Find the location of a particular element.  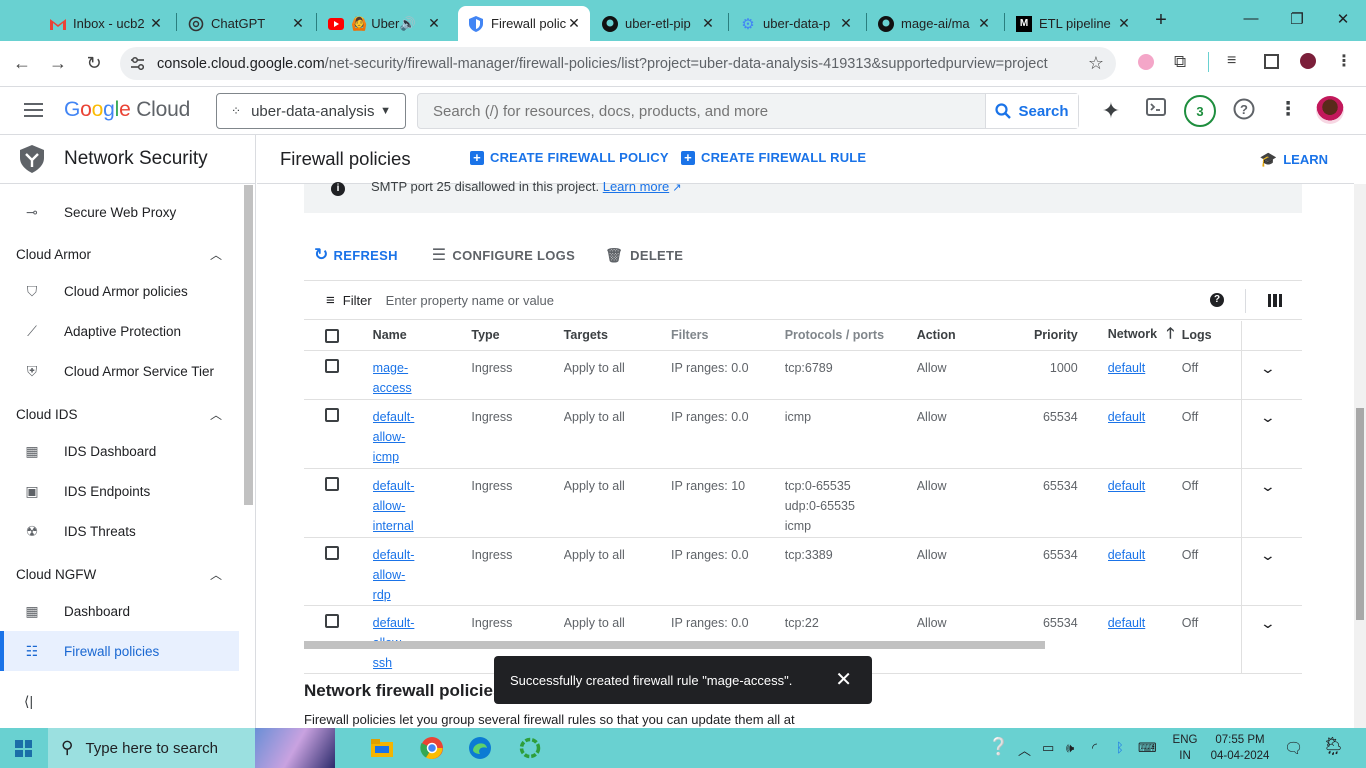

tab-uber-data: ⚙ uber-data-p ✕ is located at coordinates (796, 23).